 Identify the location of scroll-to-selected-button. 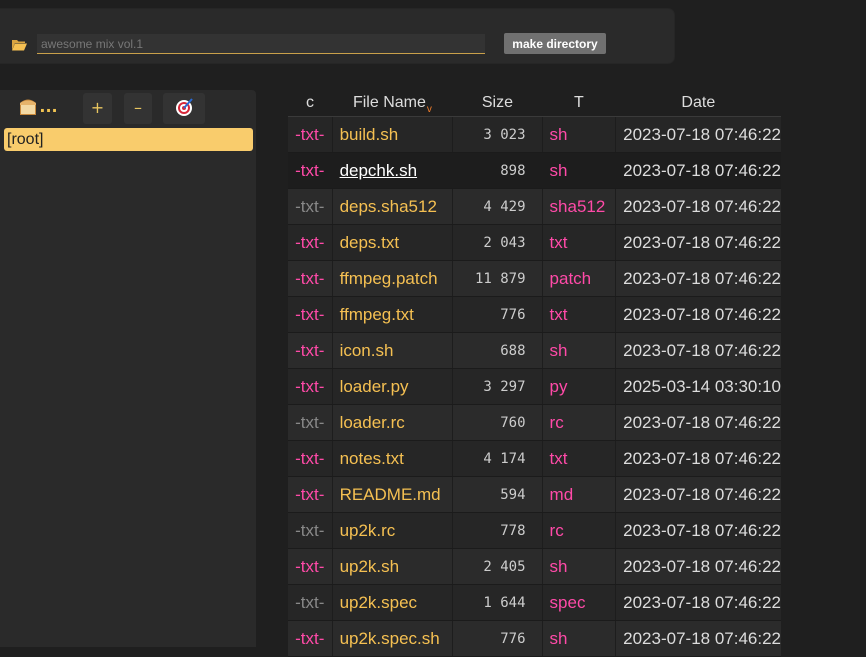
(184, 108).